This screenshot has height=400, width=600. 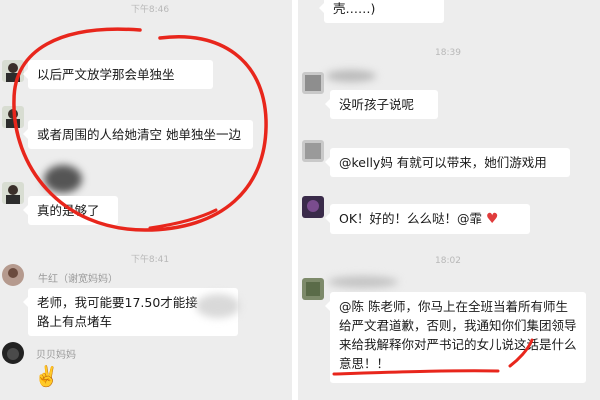 I want to click on message-text: OK！好的！么么哒！@霏, so click(x=411, y=218).